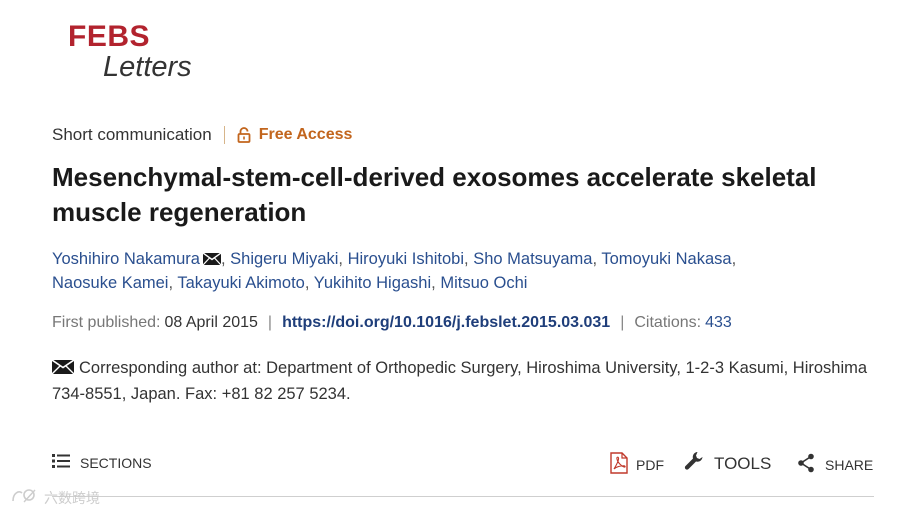  I want to click on article-type: Short communication, so click(132, 134).